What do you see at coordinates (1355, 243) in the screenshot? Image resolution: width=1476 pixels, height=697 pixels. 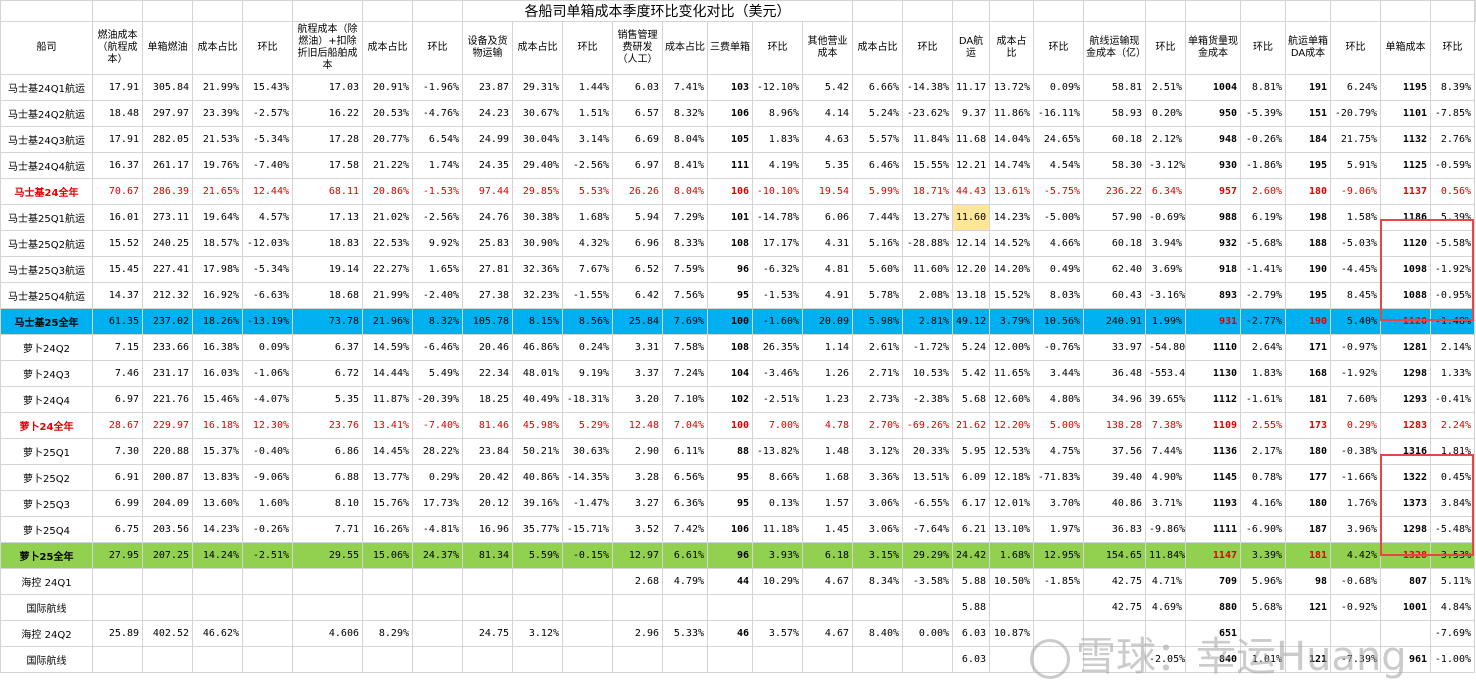 I see `table-cell: -5.03%` at bounding box center [1355, 243].